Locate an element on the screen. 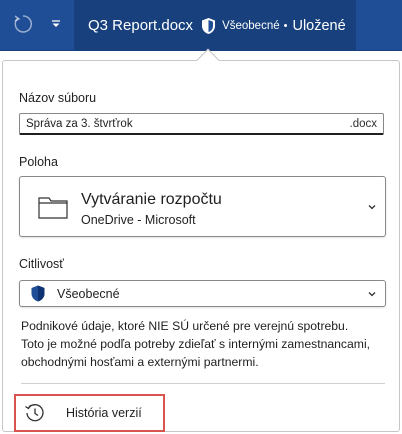 The height and width of the screenshot is (434, 402). document-title: Q3 Report.docx is located at coordinates (140, 25).